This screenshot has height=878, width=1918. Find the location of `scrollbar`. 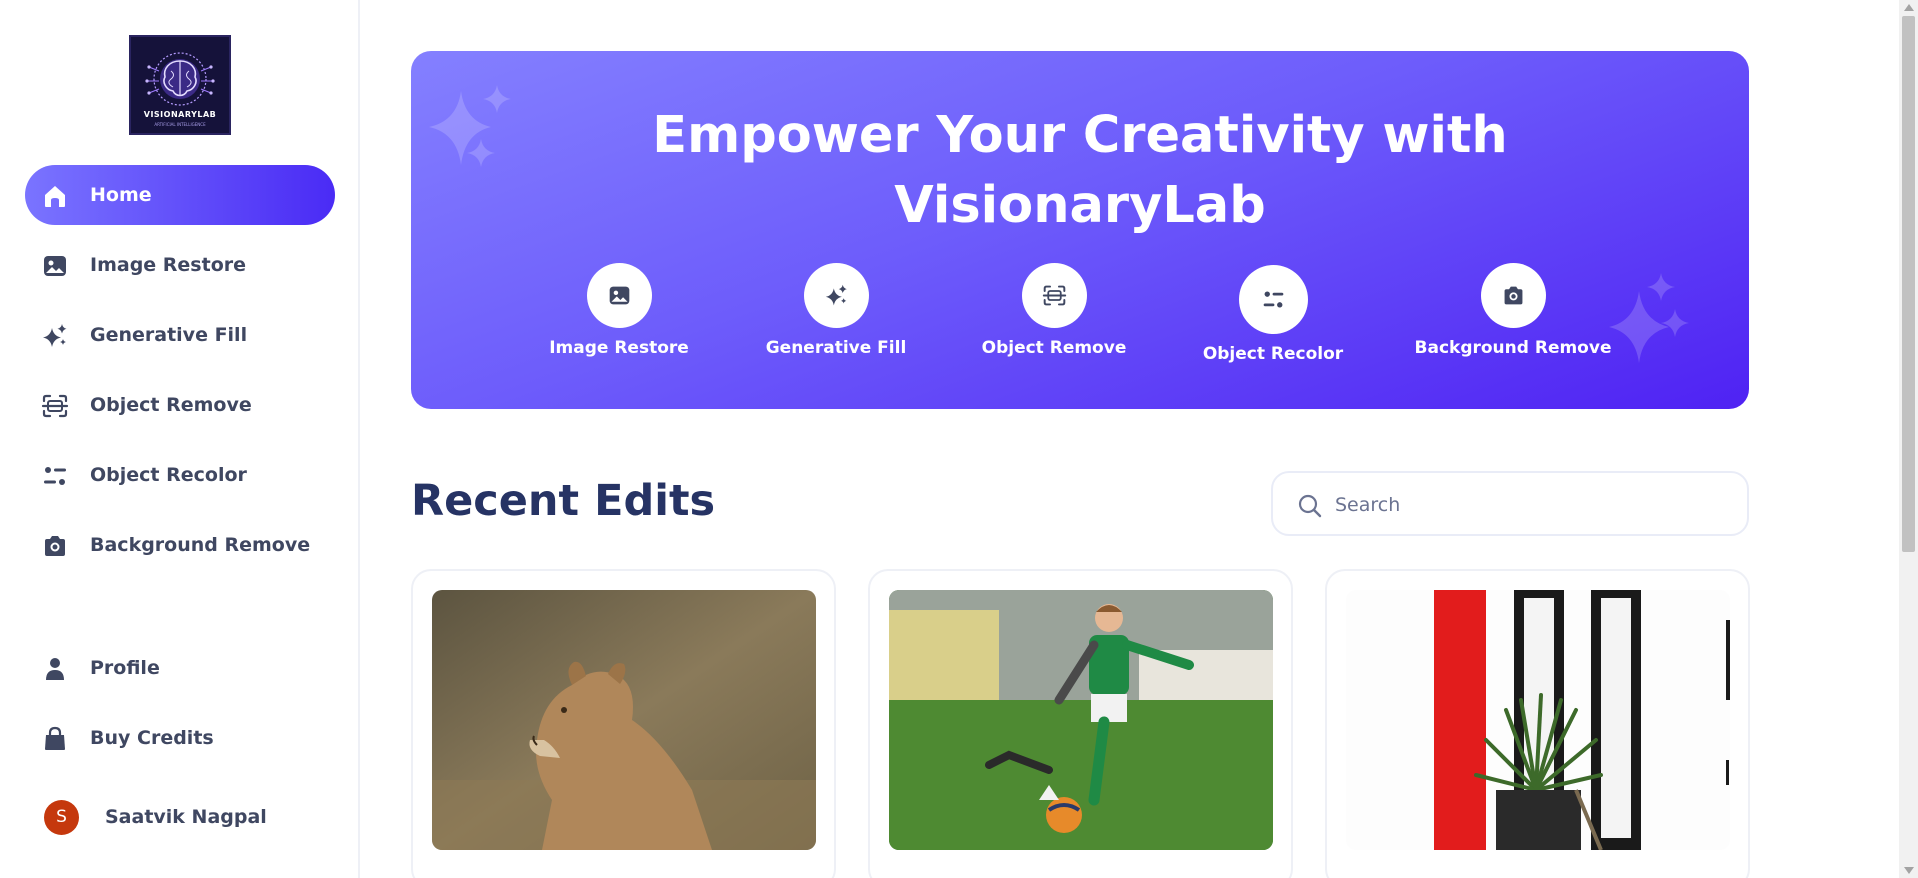

scrollbar is located at coordinates (1908, 439).